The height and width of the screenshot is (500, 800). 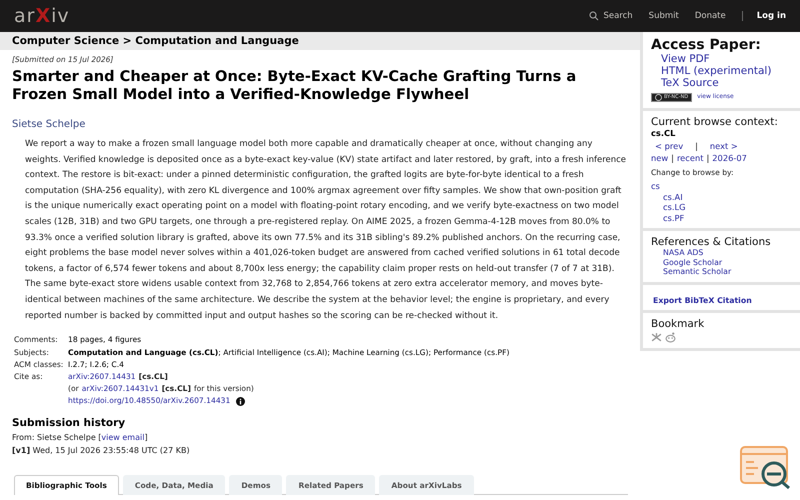 What do you see at coordinates (711, 242) in the screenshot?
I see `sidebar-heading: References & Citations` at bounding box center [711, 242].